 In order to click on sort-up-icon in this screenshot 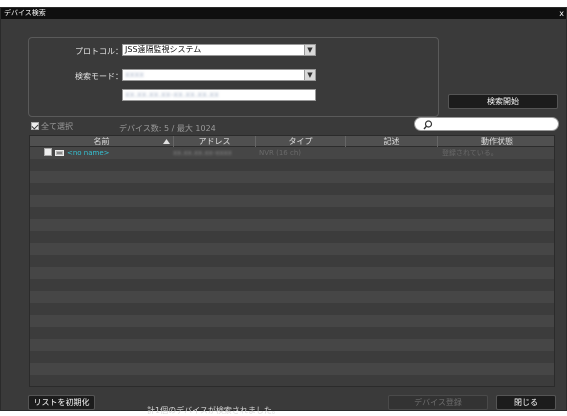, I will do `click(166, 141)`.